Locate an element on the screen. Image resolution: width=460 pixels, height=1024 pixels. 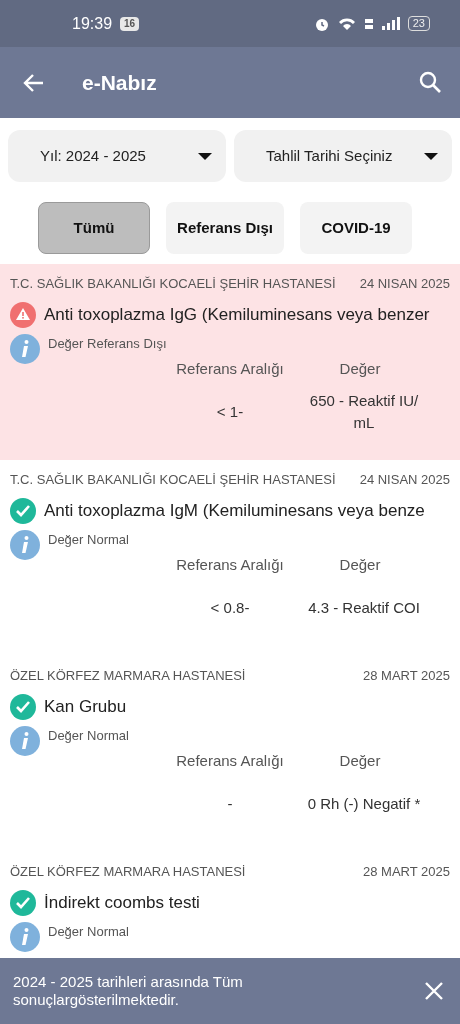
close-button is located at coordinates (434, 991).